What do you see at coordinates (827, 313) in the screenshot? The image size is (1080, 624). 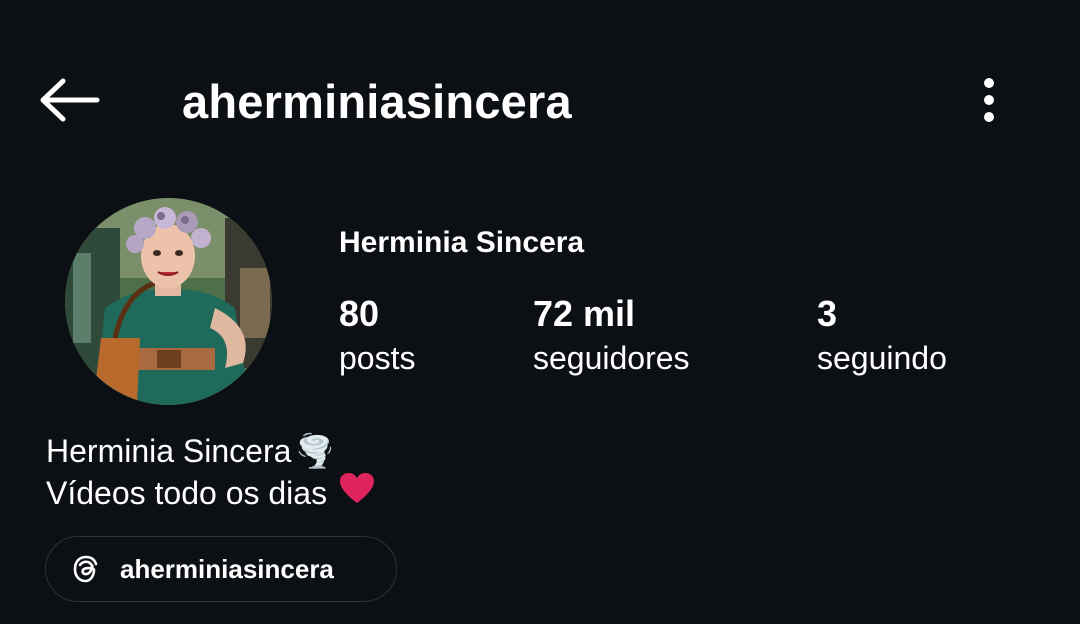 I see `stat-following-value: 3` at bounding box center [827, 313].